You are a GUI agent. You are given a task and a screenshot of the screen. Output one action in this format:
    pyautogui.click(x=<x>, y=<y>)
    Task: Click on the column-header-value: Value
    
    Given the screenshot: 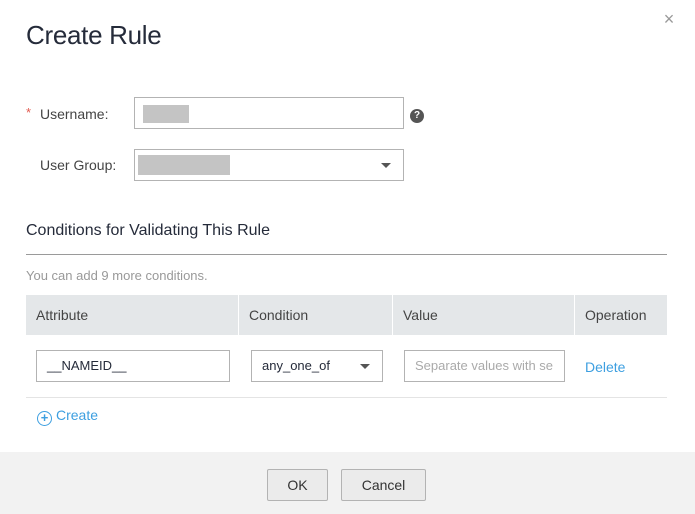 What is the action you would take?
    pyautogui.click(x=484, y=315)
    